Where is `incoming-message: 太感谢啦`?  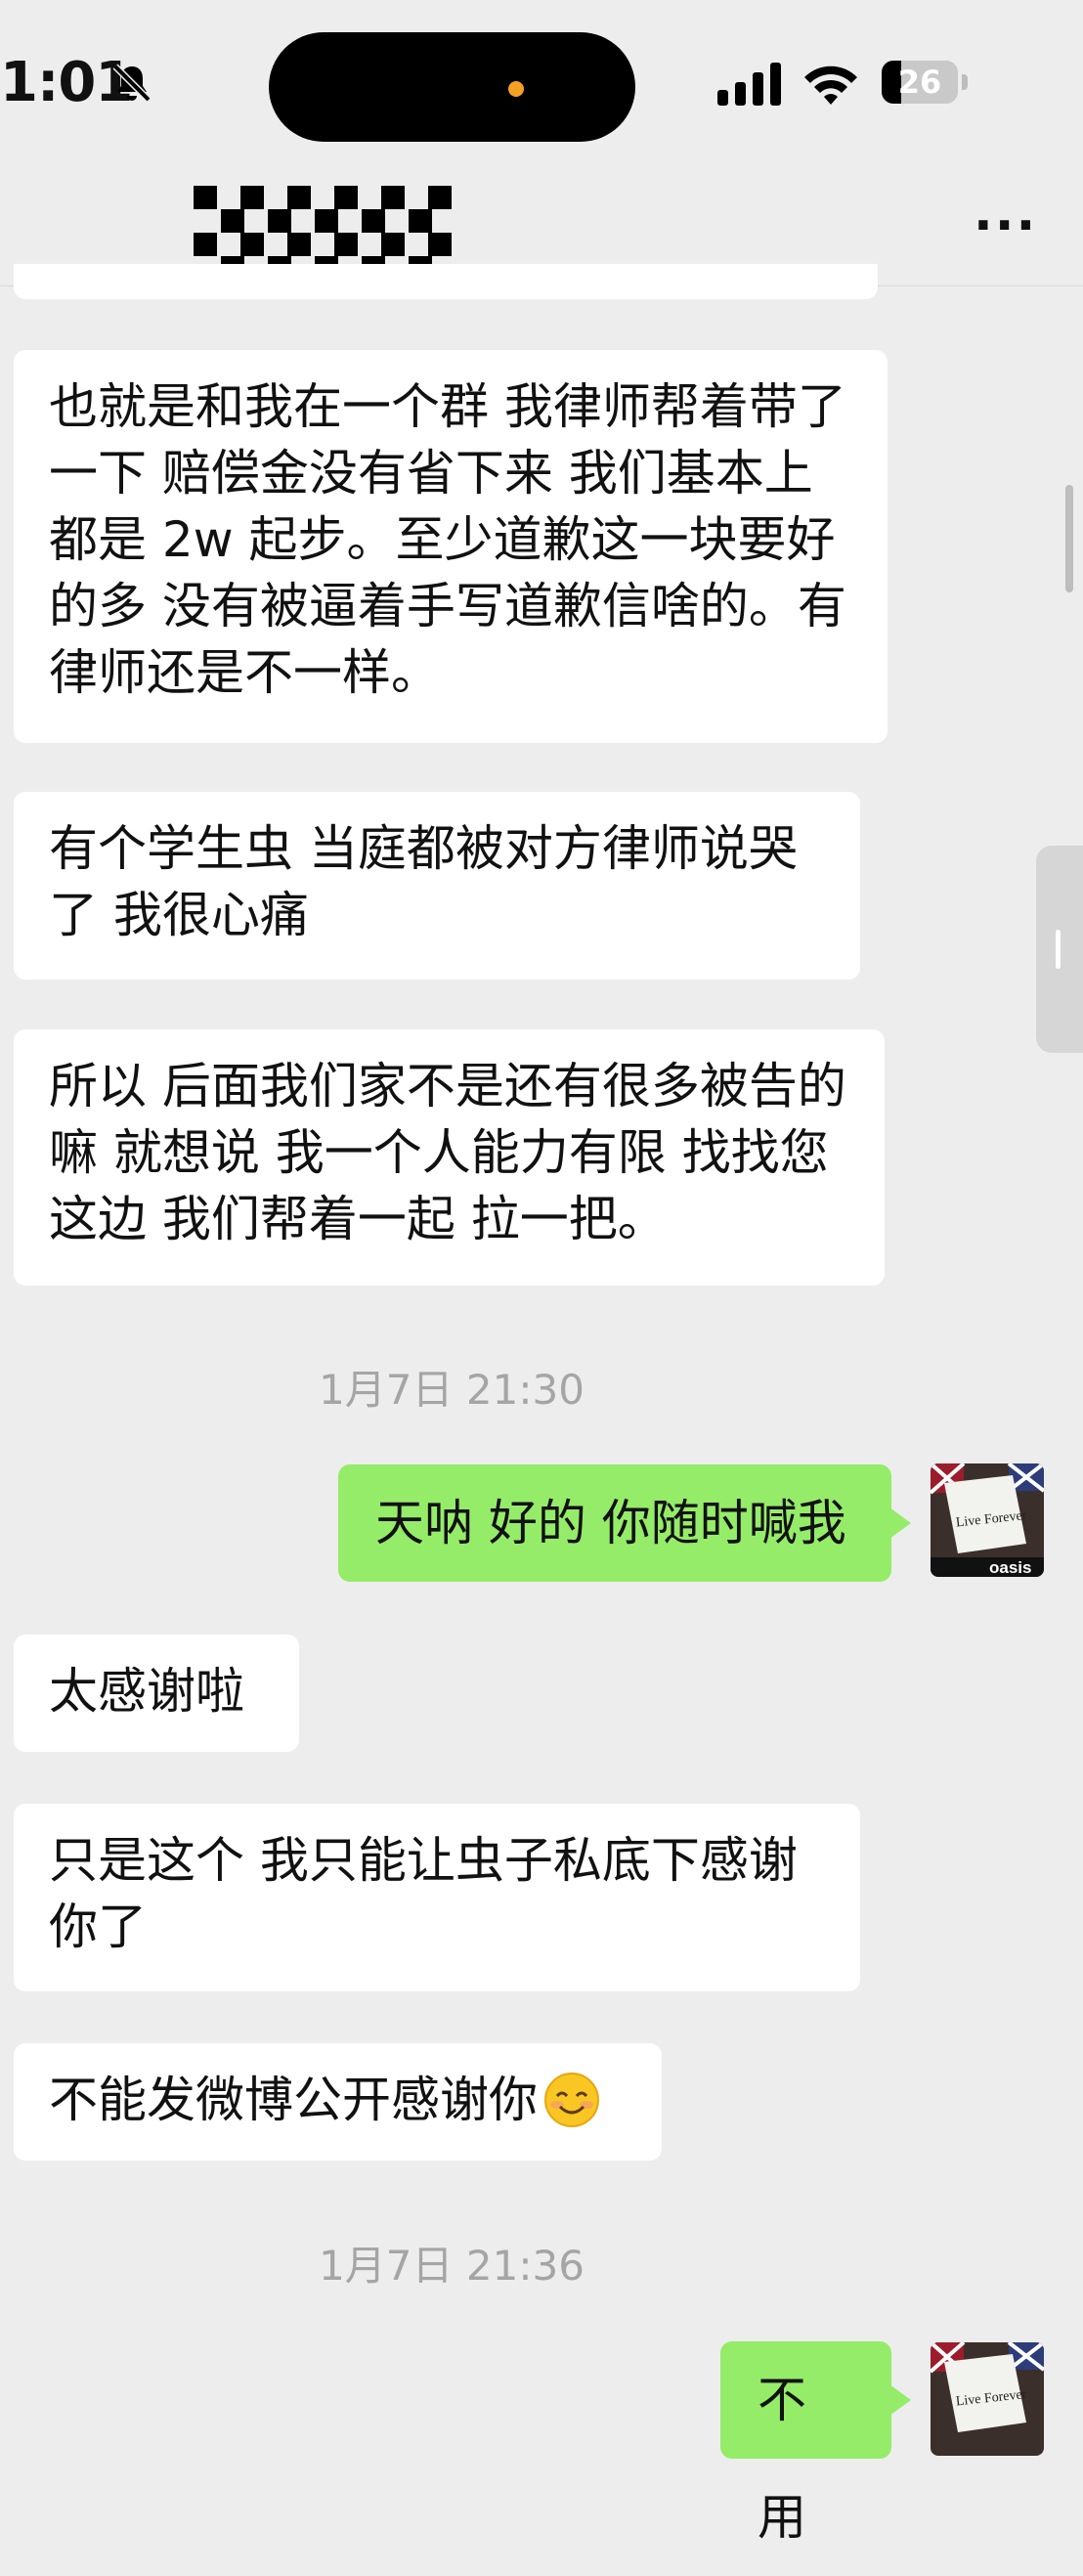
incoming-message: 太感谢啦 is located at coordinates (156, 1693).